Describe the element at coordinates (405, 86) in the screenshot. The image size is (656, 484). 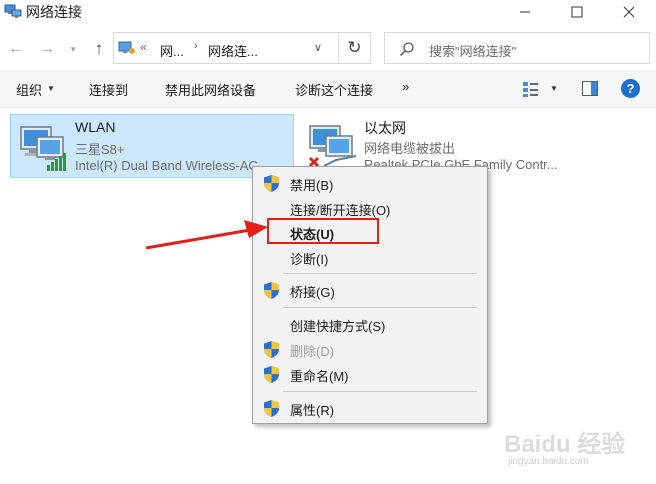
I see `more-commands-button: »` at that location.